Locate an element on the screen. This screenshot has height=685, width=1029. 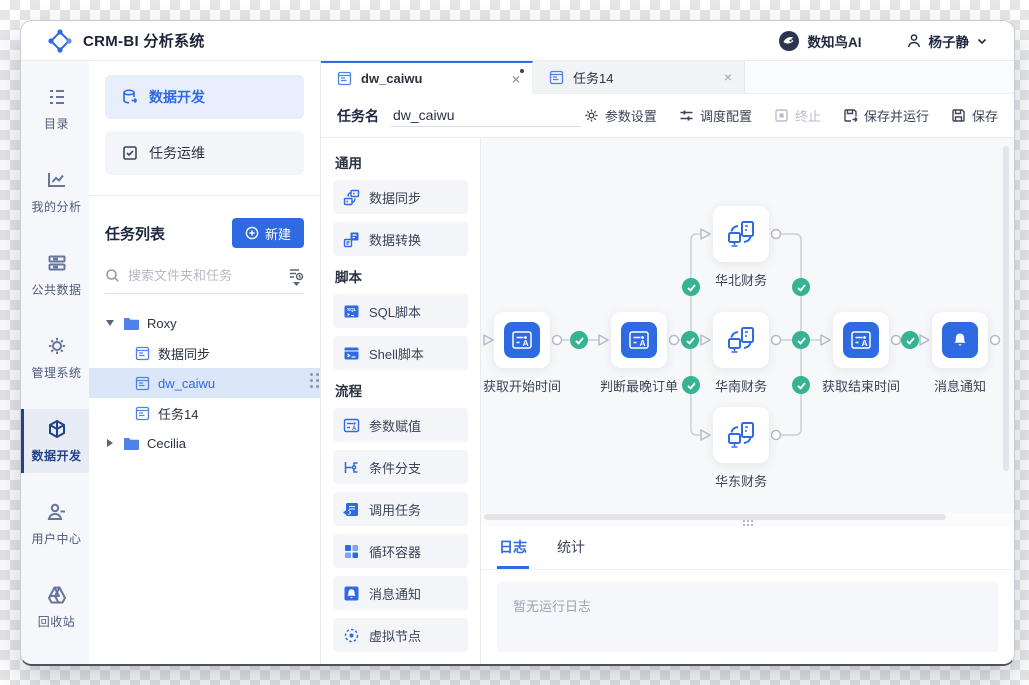
palette-loop-container: 循环容器 is located at coordinates (400, 551).